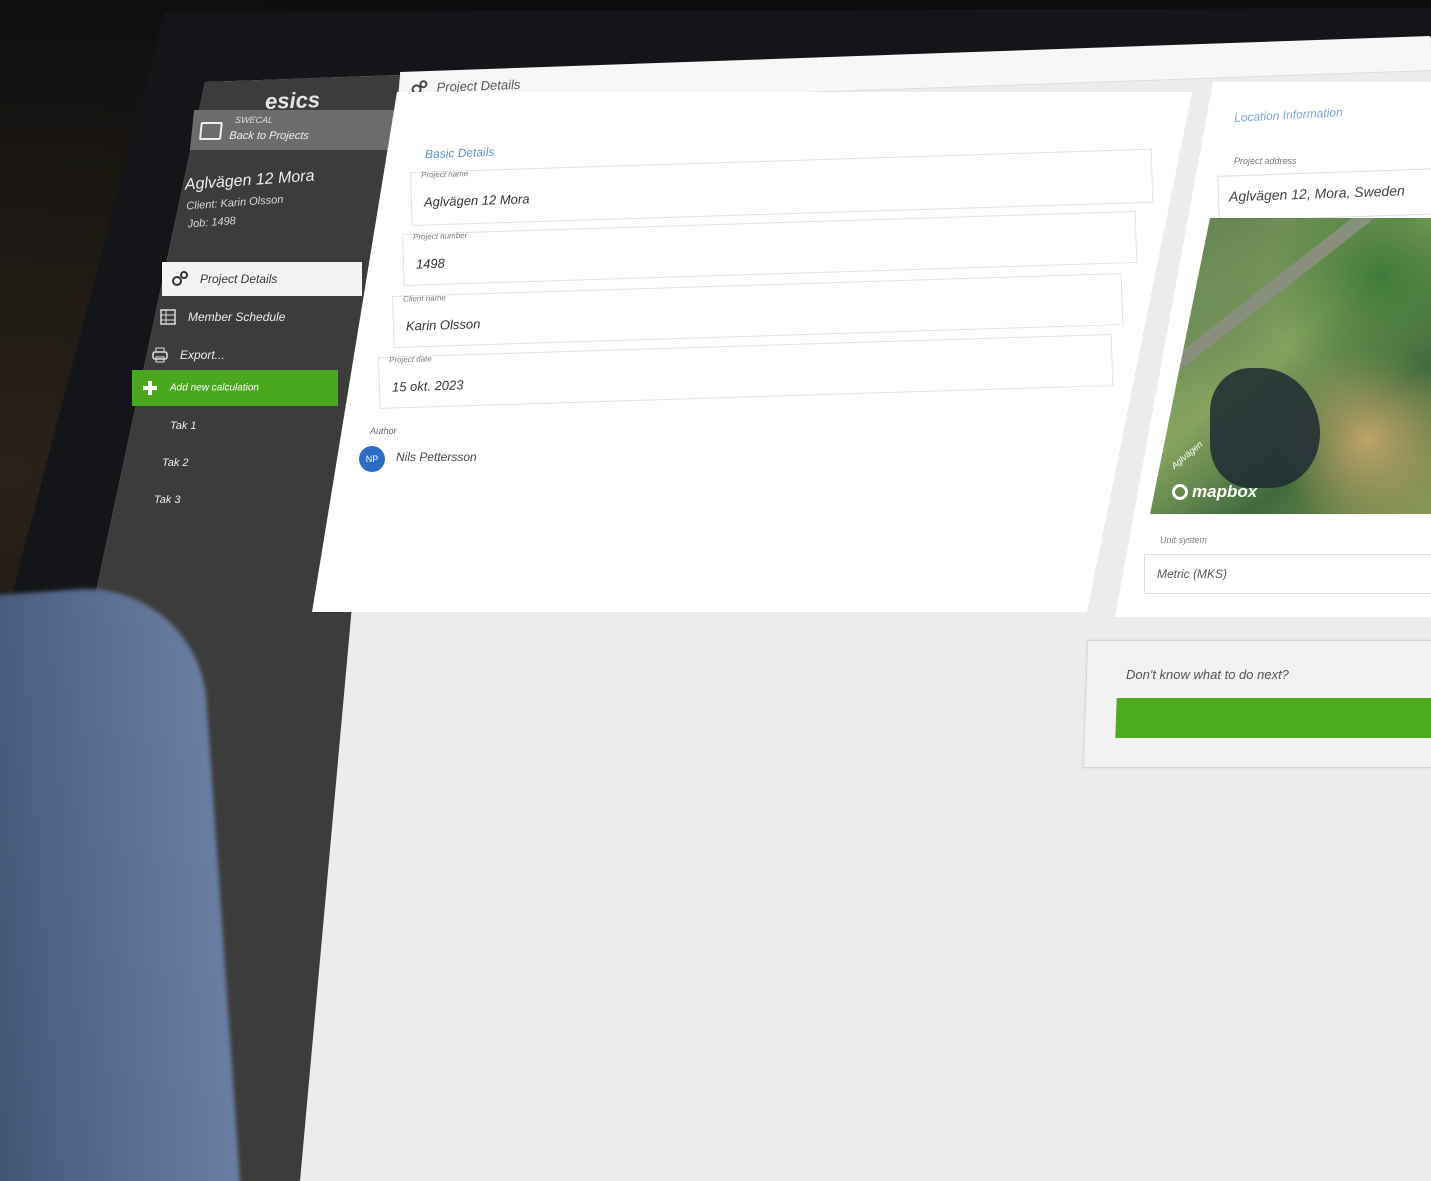 This screenshot has height=1181, width=1431. I want to click on unit-system-label: Unit system, so click(1184, 540).